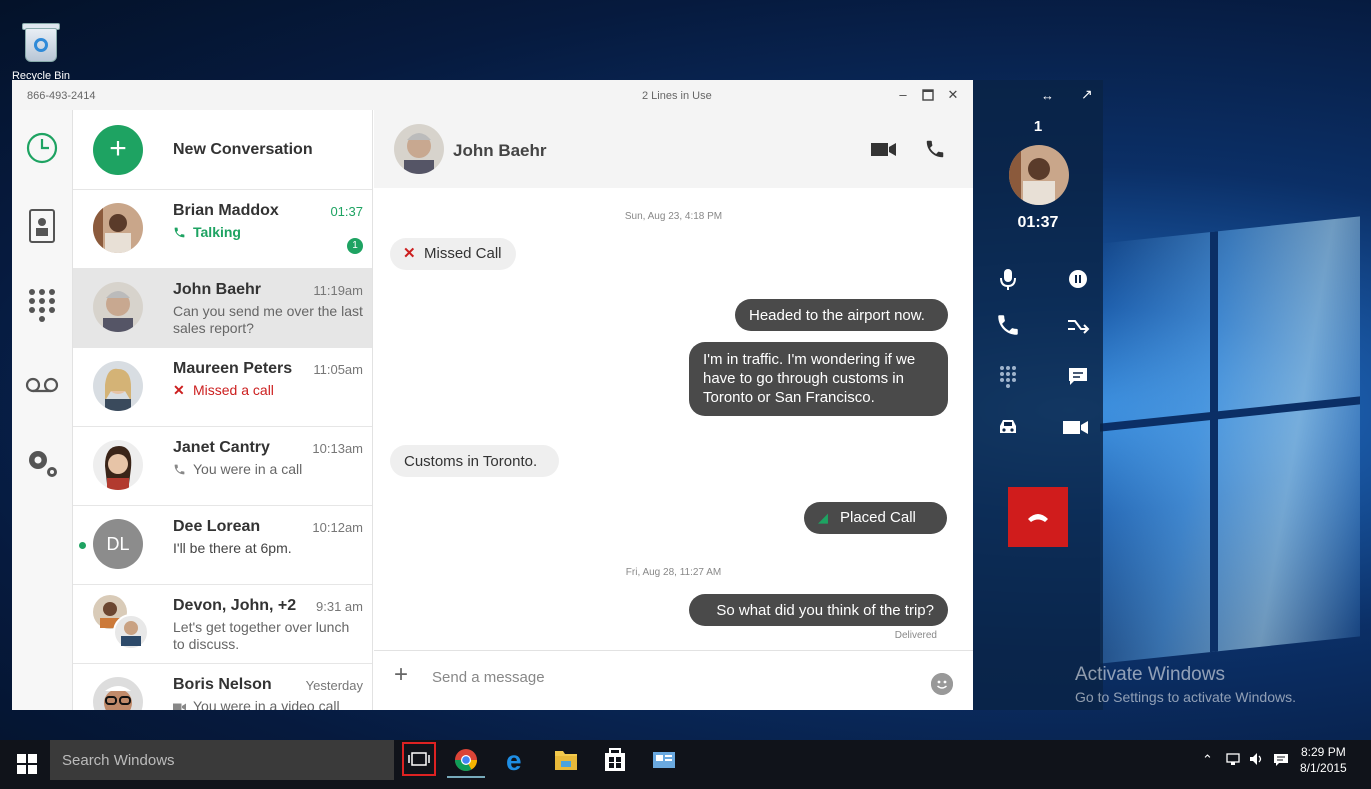  What do you see at coordinates (243, 149) in the screenshot?
I see `new-conversation-label: New Conversation` at bounding box center [243, 149].